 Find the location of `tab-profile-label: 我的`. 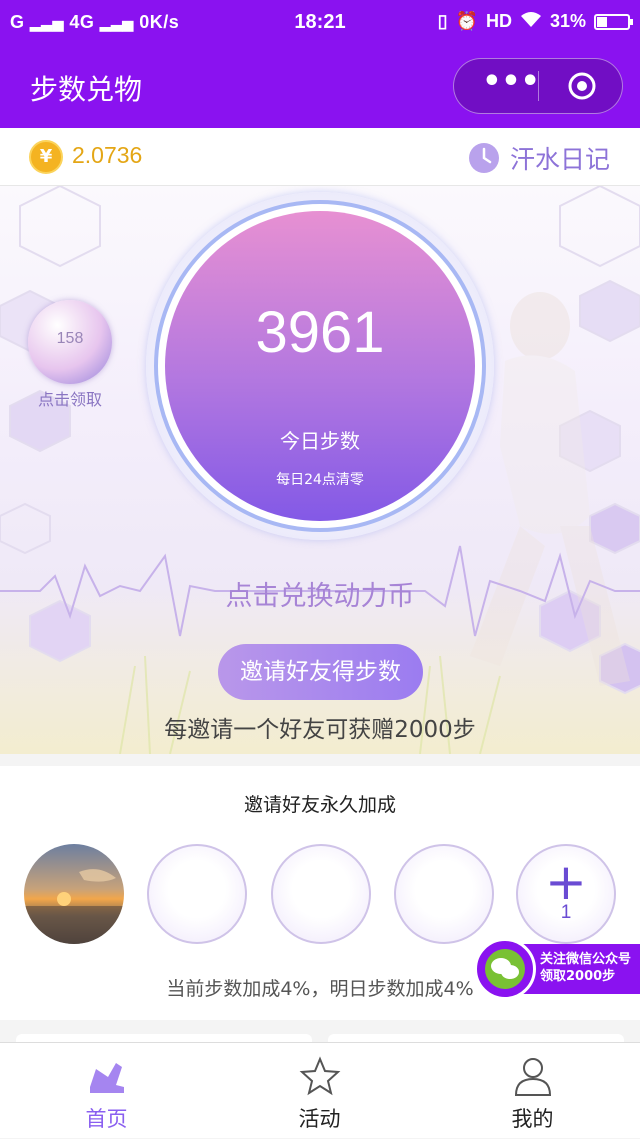

tab-profile-label: 我的 is located at coordinates (532, 1119).